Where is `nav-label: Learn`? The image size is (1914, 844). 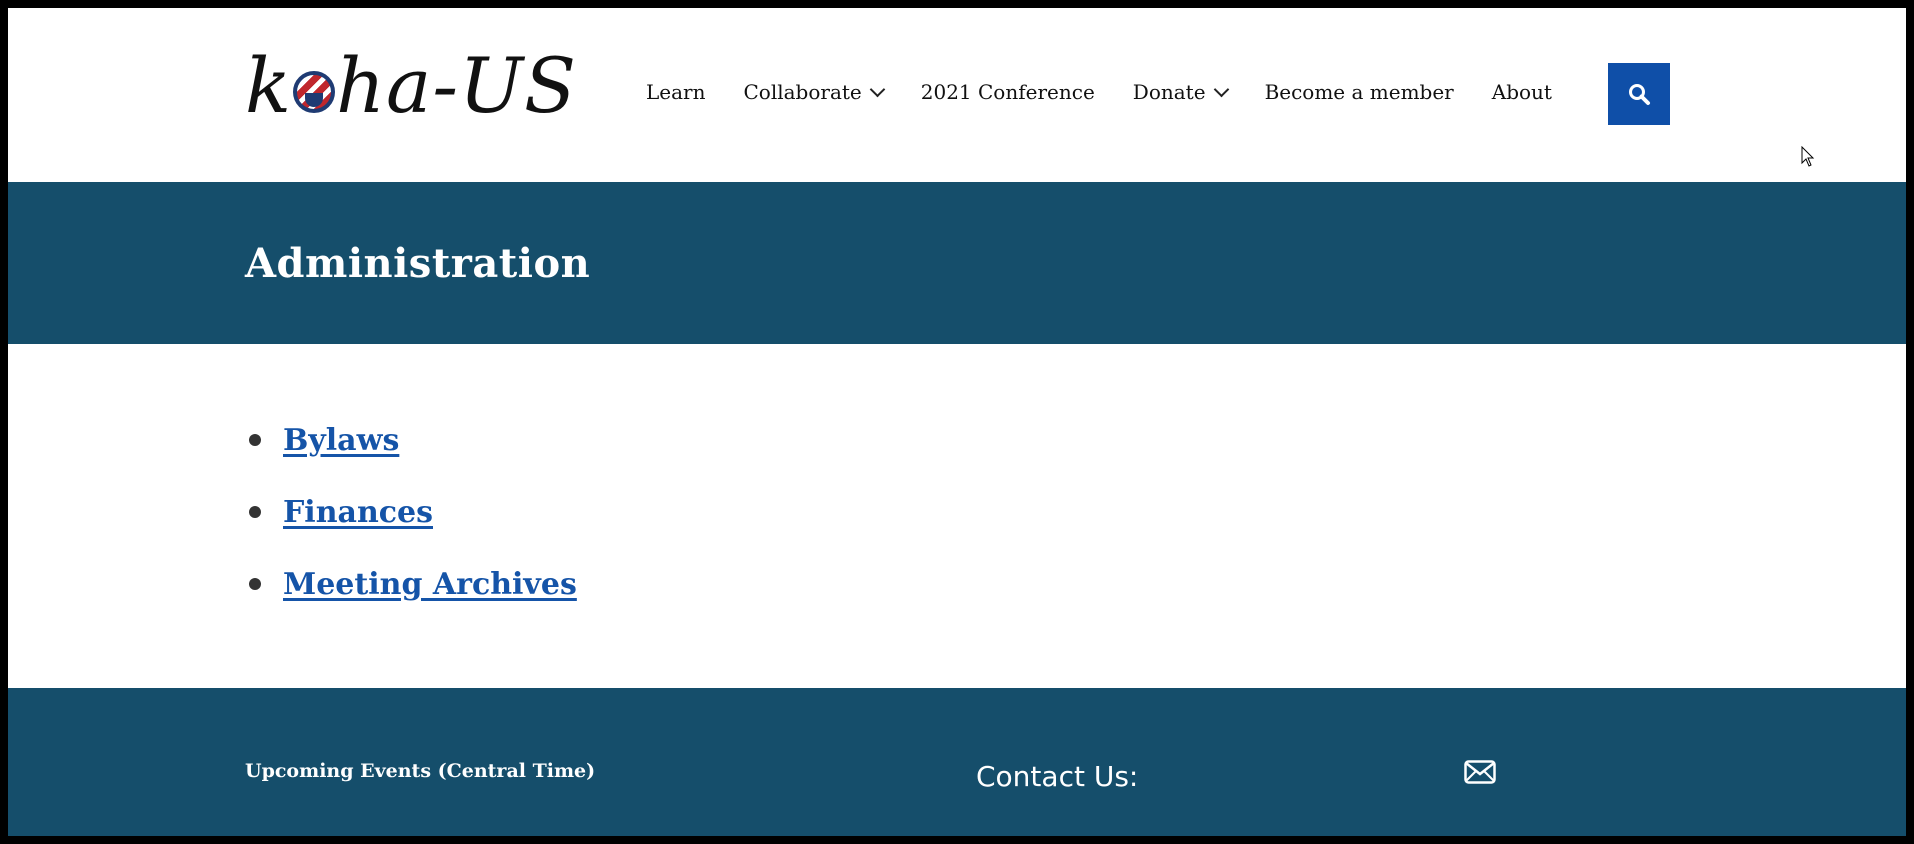 nav-label: Learn is located at coordinates (676, 92).